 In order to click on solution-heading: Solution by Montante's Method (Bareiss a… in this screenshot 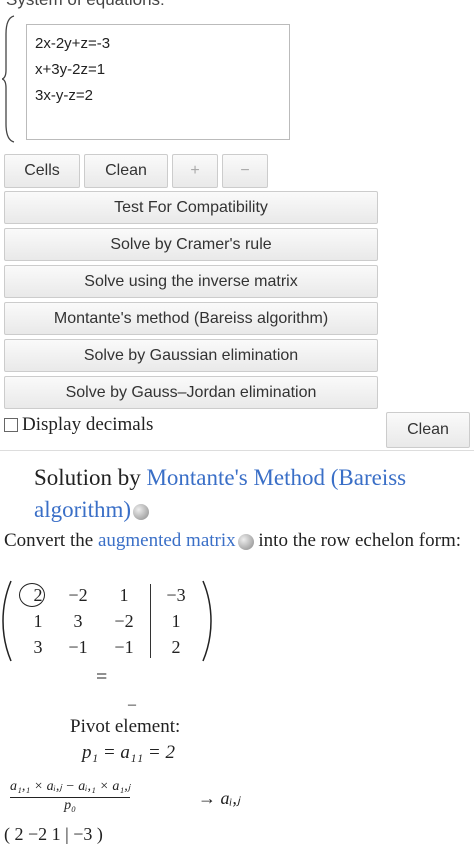, I will do `click(244, 494)`.